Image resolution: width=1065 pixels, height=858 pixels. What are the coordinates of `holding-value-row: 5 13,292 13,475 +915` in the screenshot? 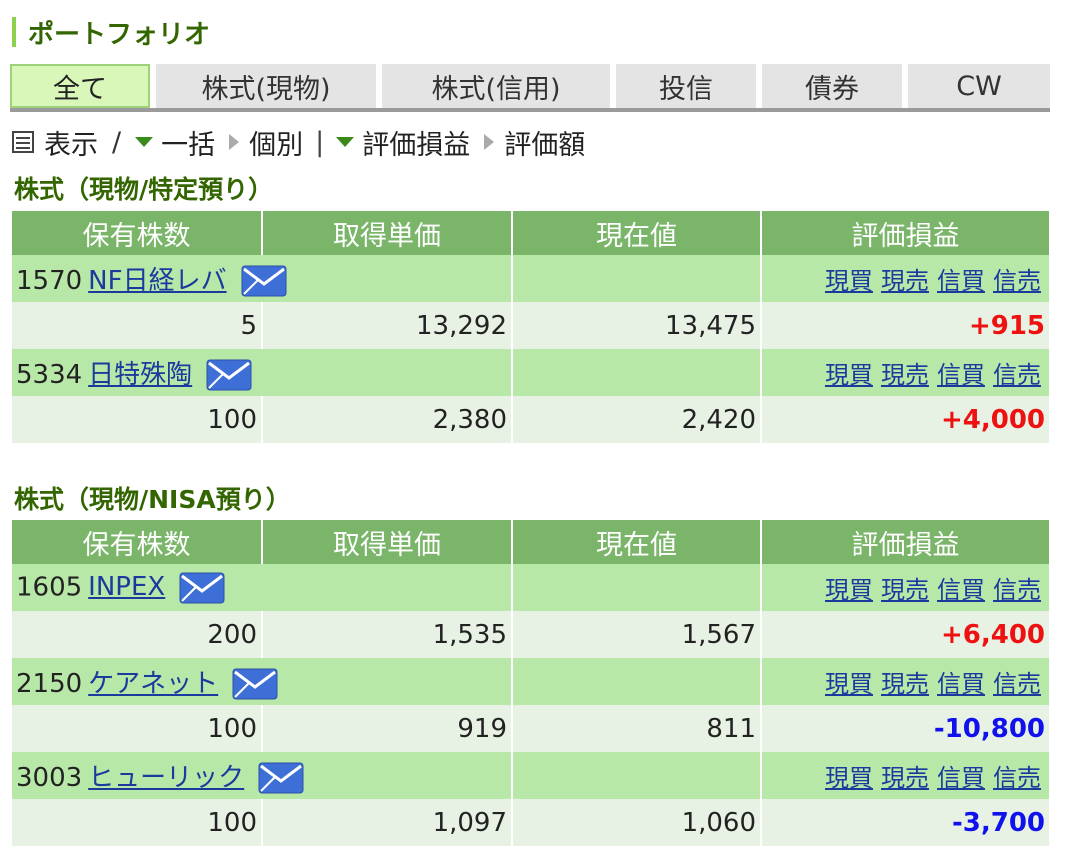 It's located at (530, 325).